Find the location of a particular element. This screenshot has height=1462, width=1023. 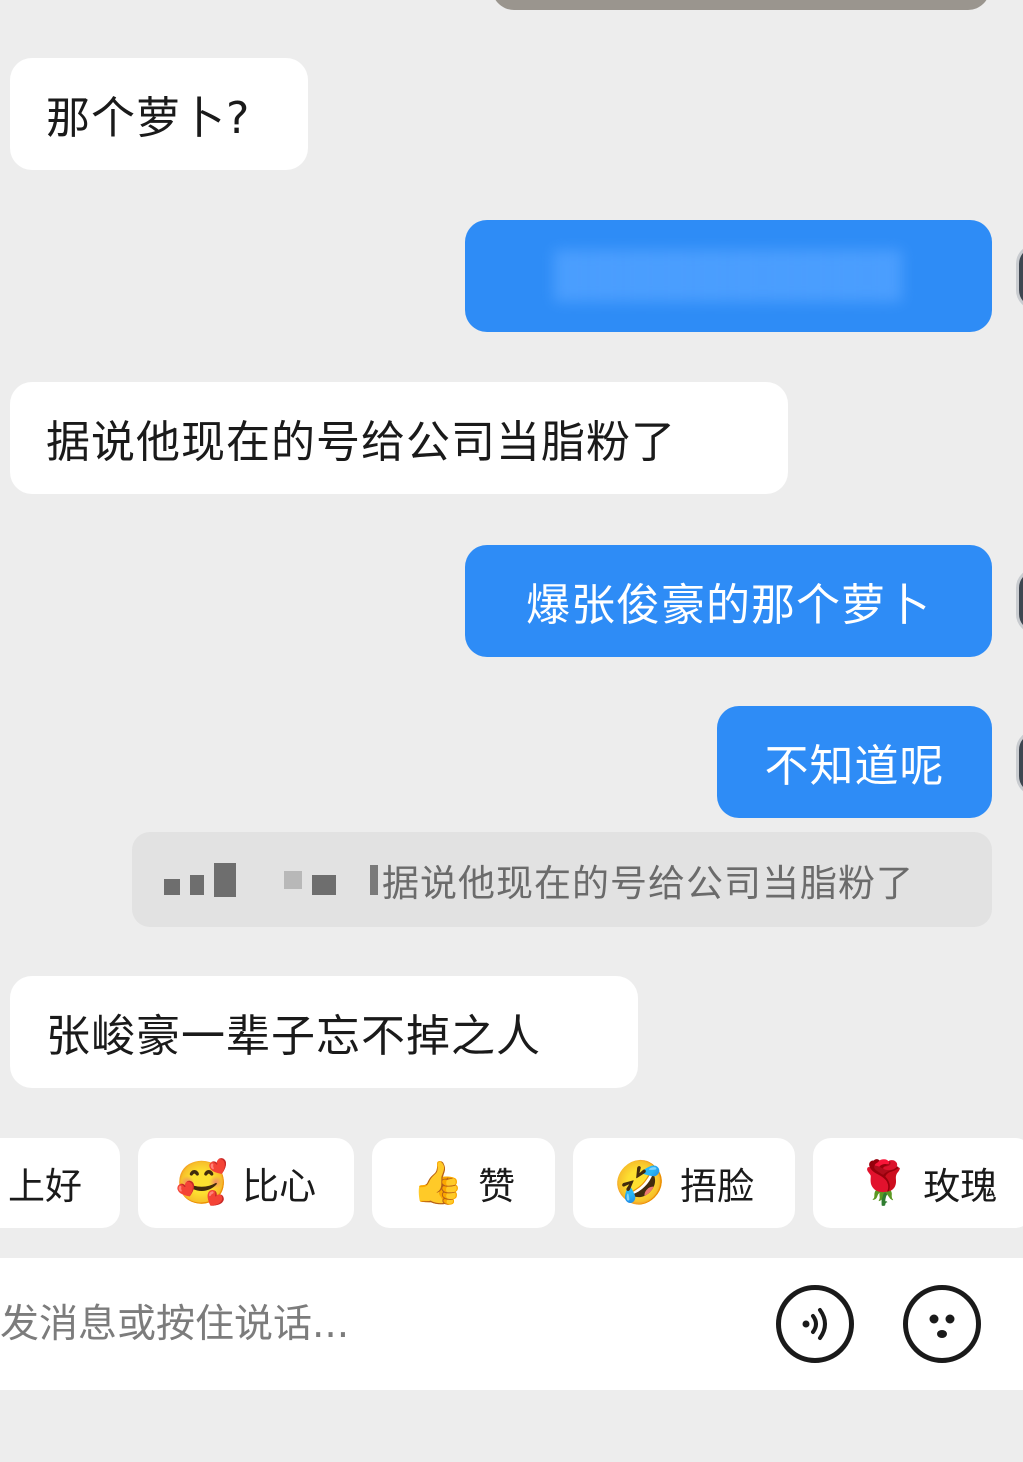

message-bubble-outgoing: ██████████ is located at coordinates (728, 276).